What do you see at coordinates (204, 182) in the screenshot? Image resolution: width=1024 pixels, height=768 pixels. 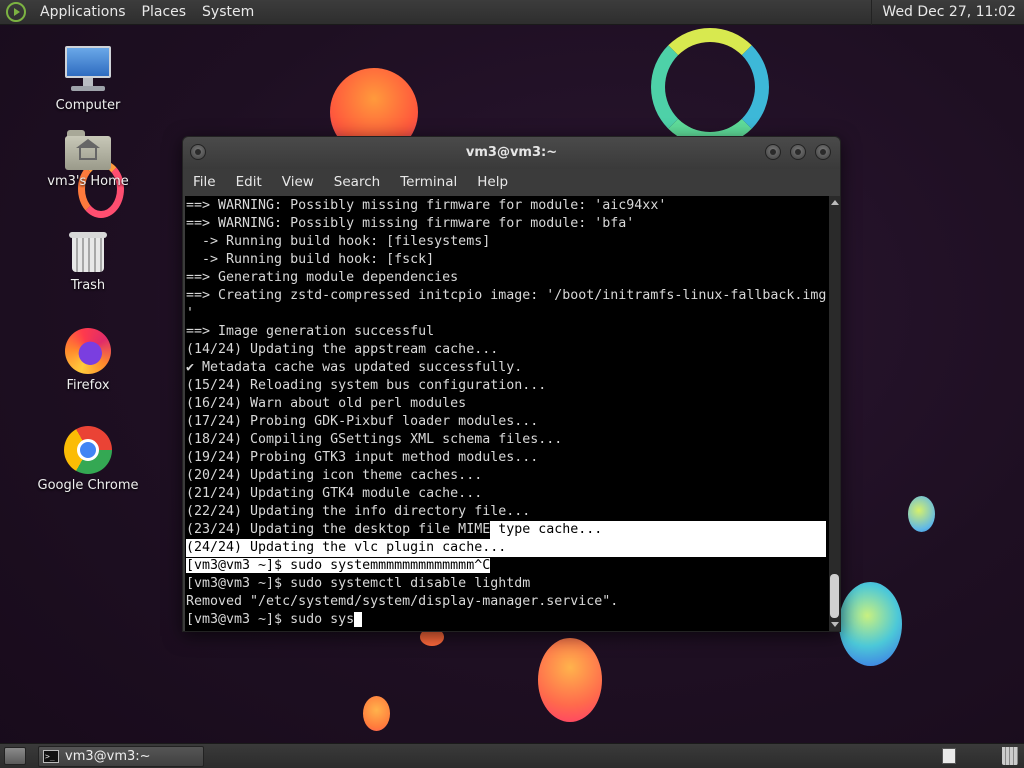 I see `menu-file: File` at bounding box center [204, 182].